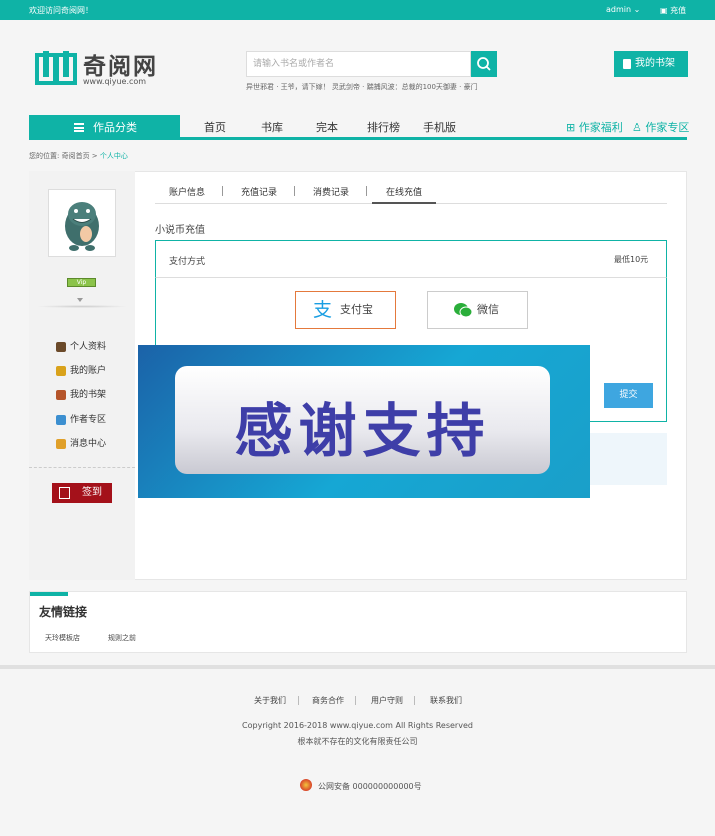 This screenshot has height=836, width=715. I want to click on police-record-label: 公网安备 000000000000号, so click(370, 786).